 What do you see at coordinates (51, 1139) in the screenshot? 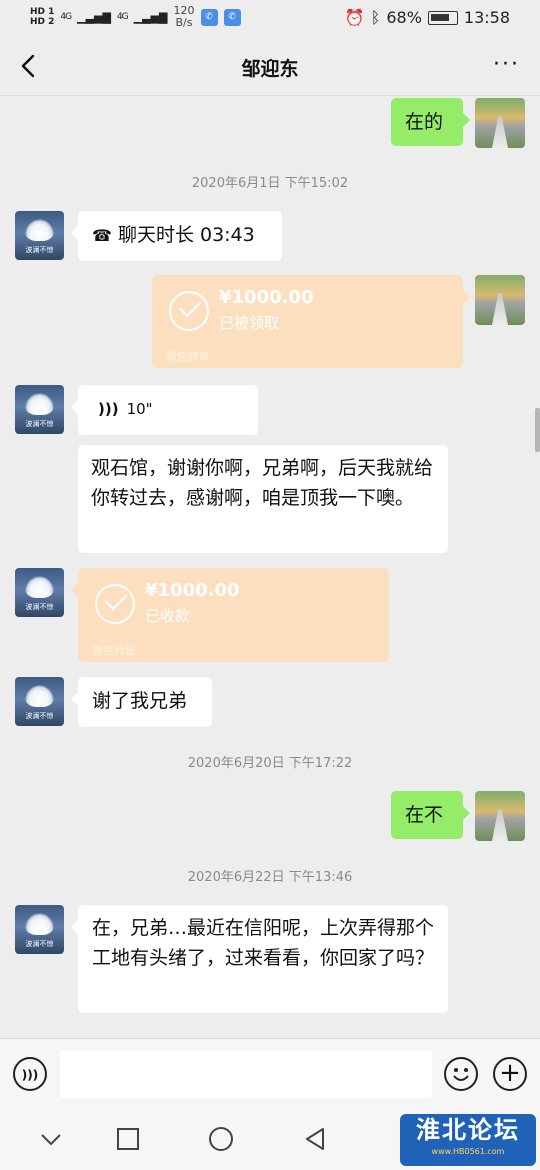
I see `hide-chevron-icon` at bounding box center [51, 1139].